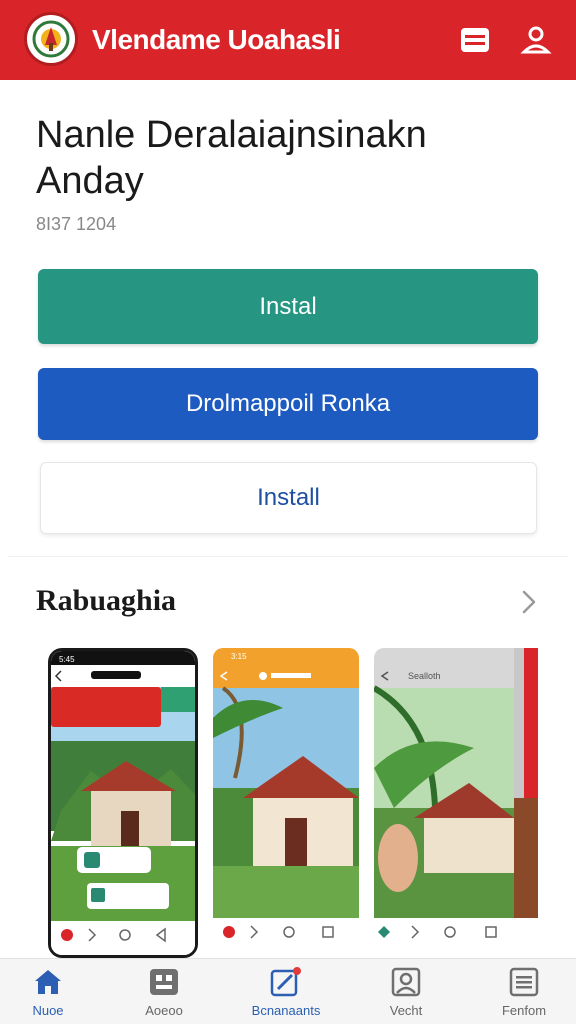  Describe the element at coordinates (48, 1010) in the screenshot. I see `nav-label: Nuoe` at that location.